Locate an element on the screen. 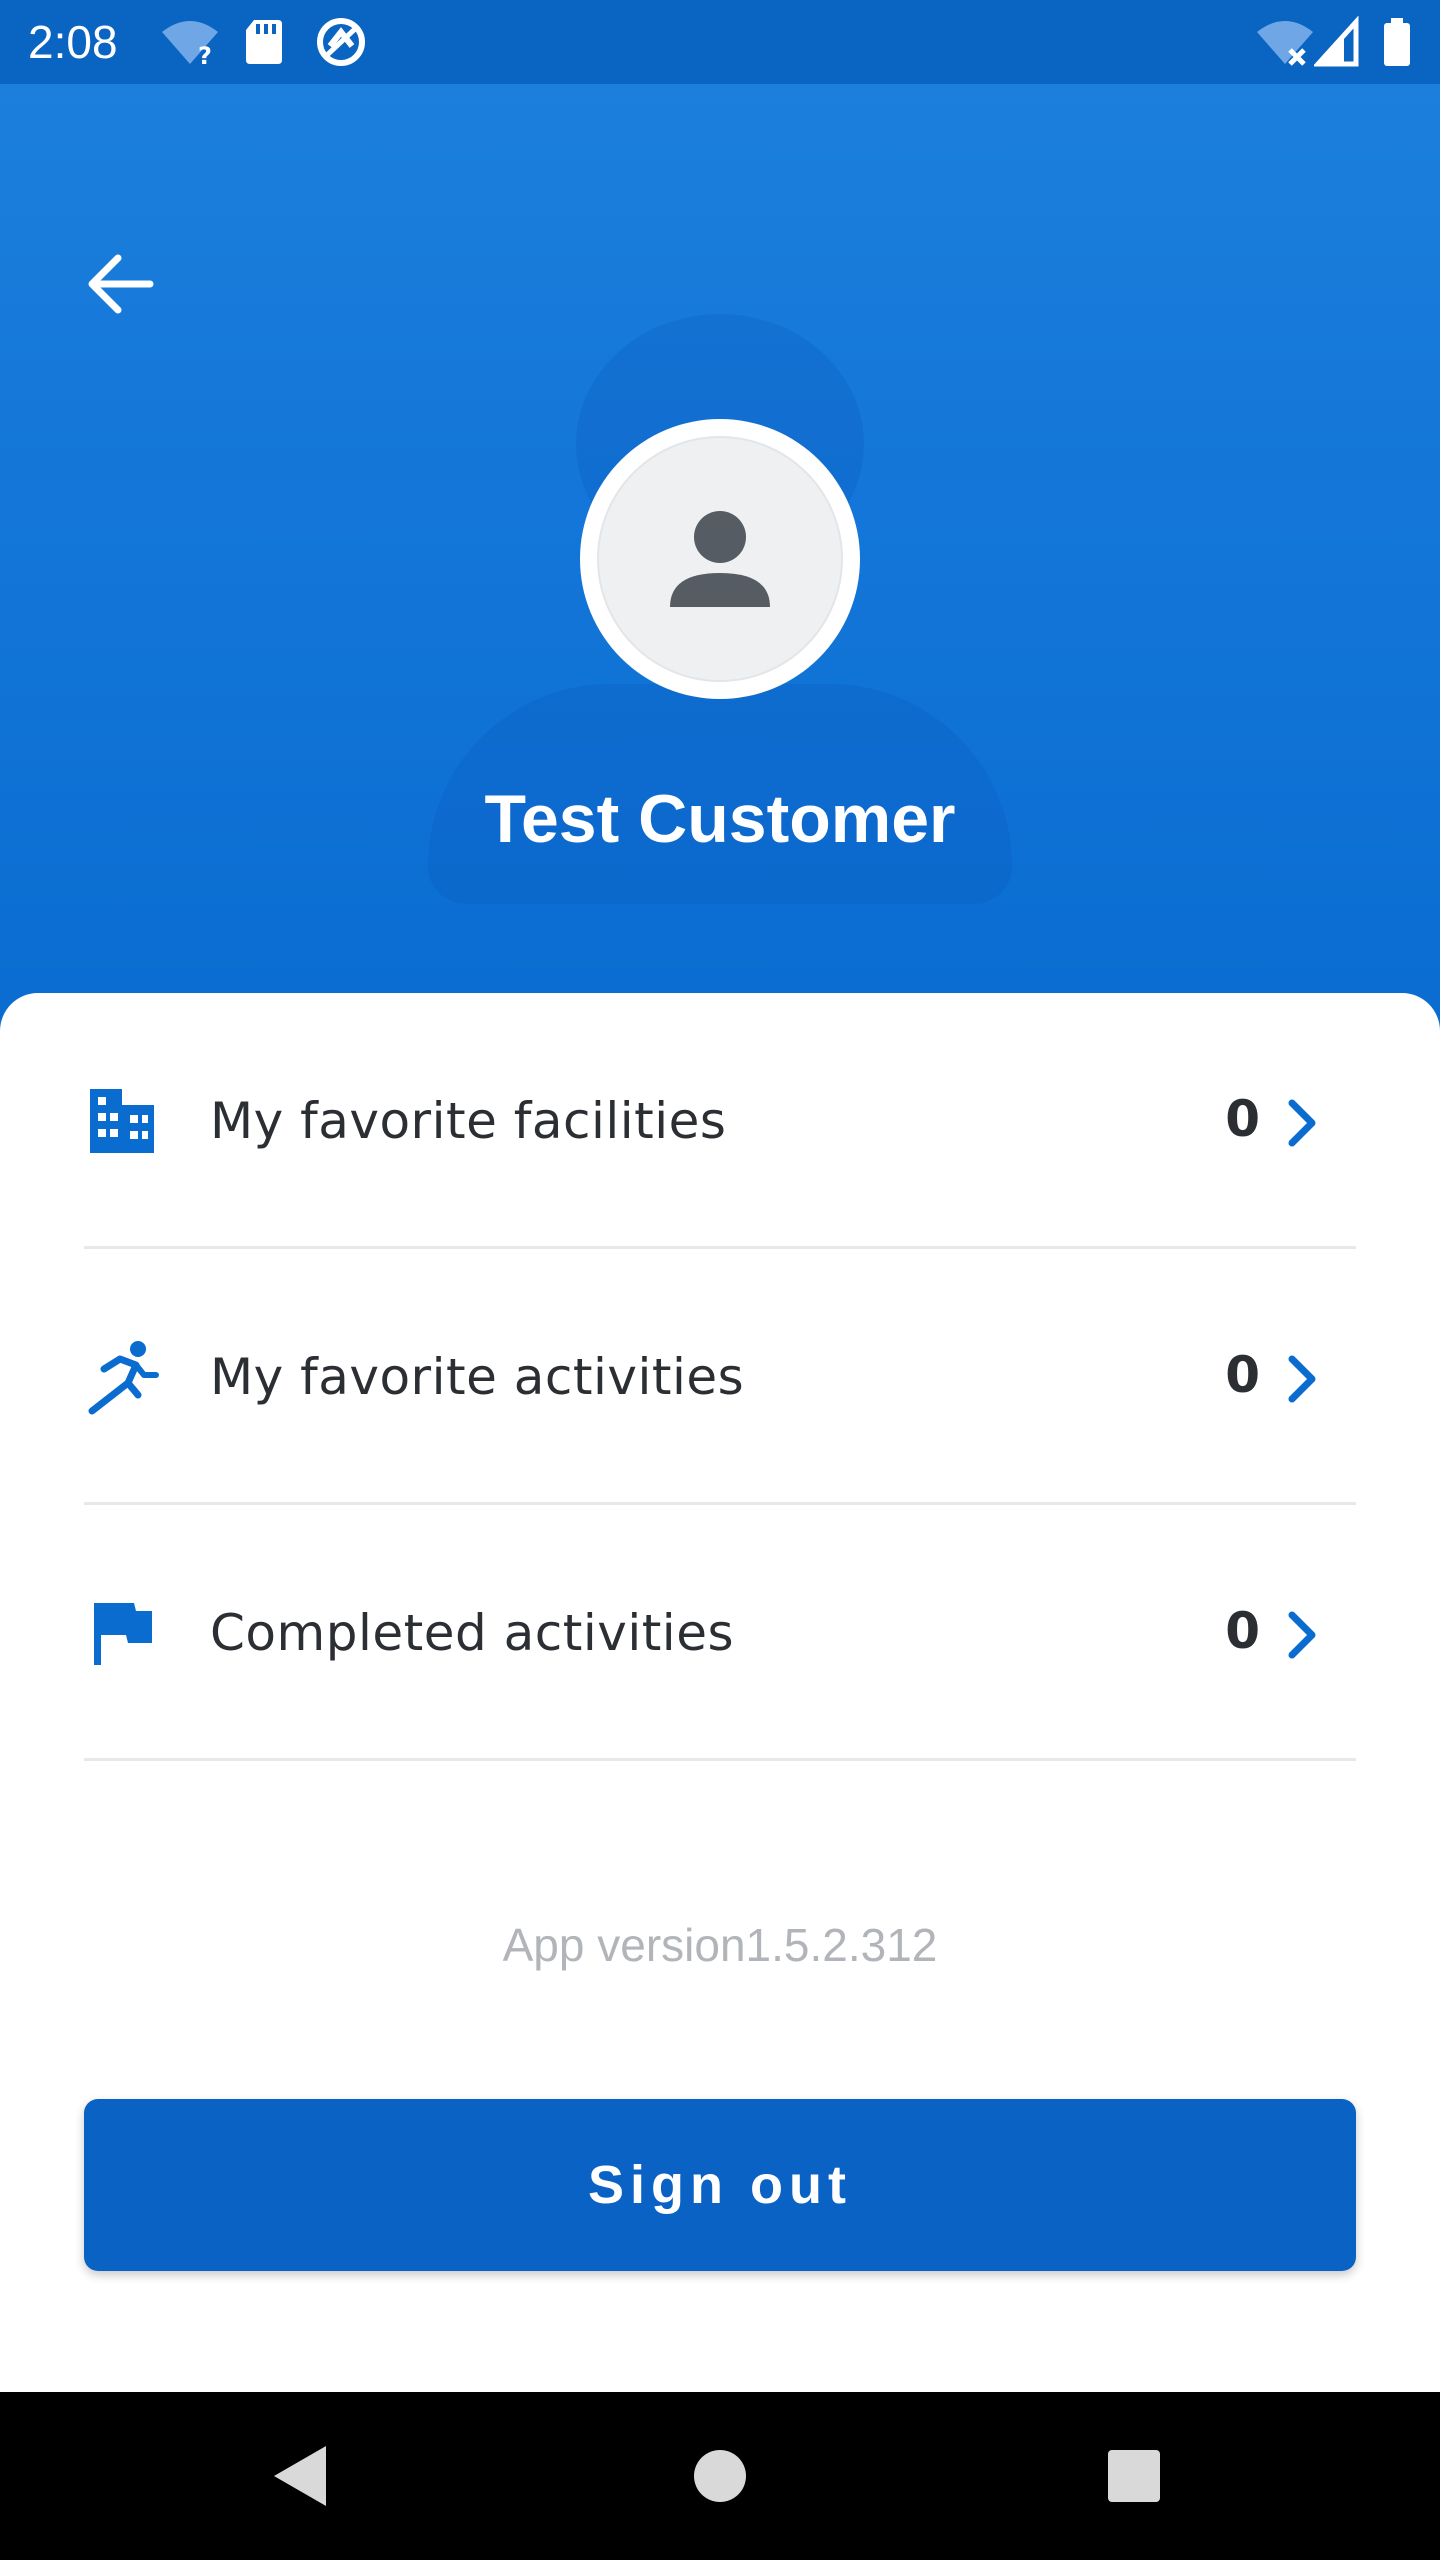 This screenshot has width=1440, height=2560. profile-name: Test Customer is located at coordinates (720, 819).